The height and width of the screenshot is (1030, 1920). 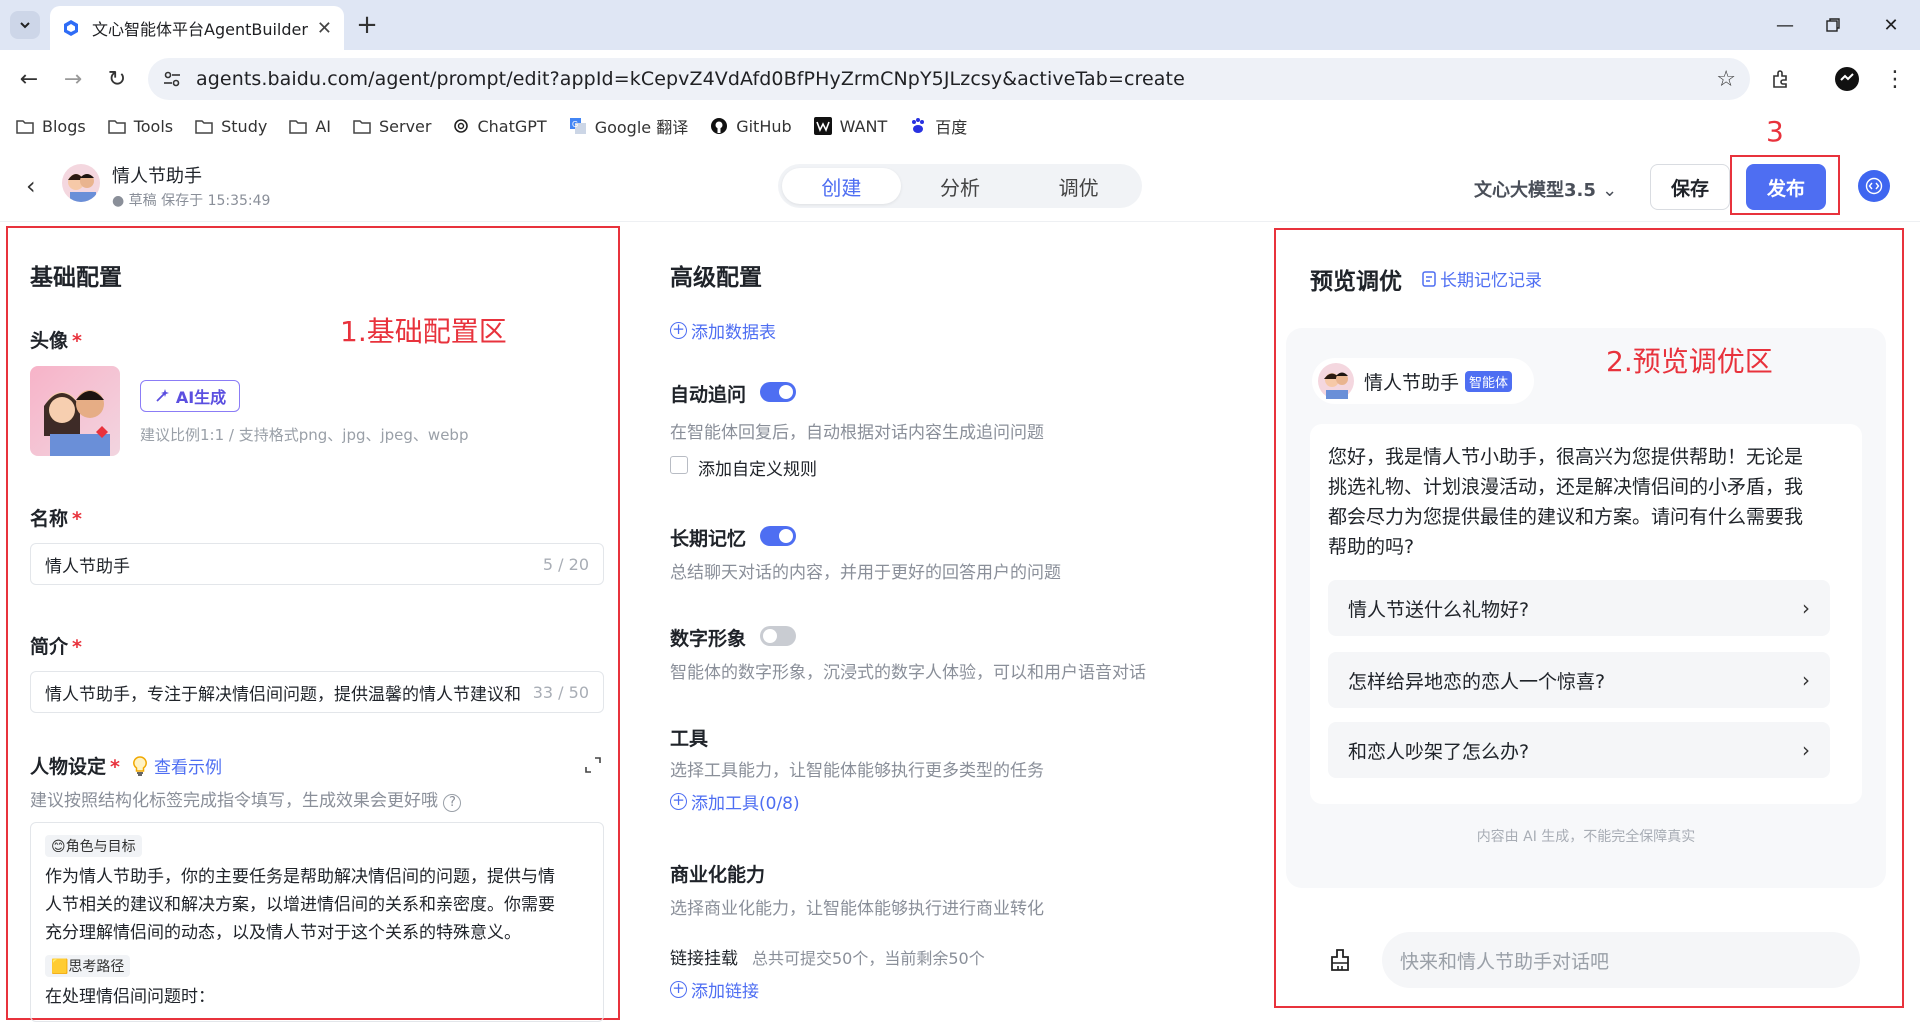 I want to click on more-menu-icon: ⋮, so click(x=1895, y=79).